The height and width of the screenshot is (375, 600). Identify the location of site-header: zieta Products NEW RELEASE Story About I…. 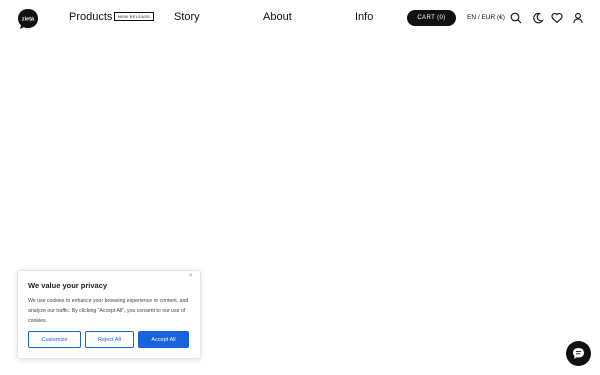
(300, 18).